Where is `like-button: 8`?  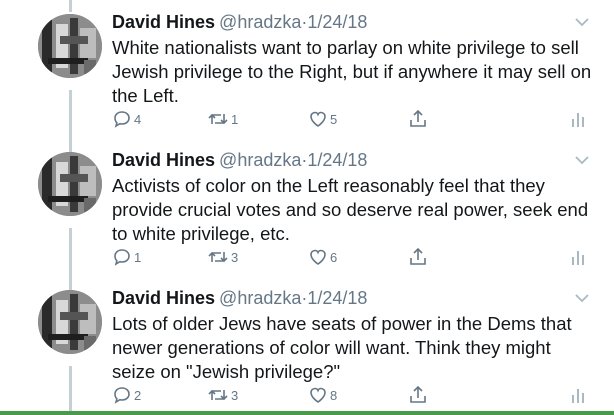
like-button: 8 is located at coordinates (322, 395).